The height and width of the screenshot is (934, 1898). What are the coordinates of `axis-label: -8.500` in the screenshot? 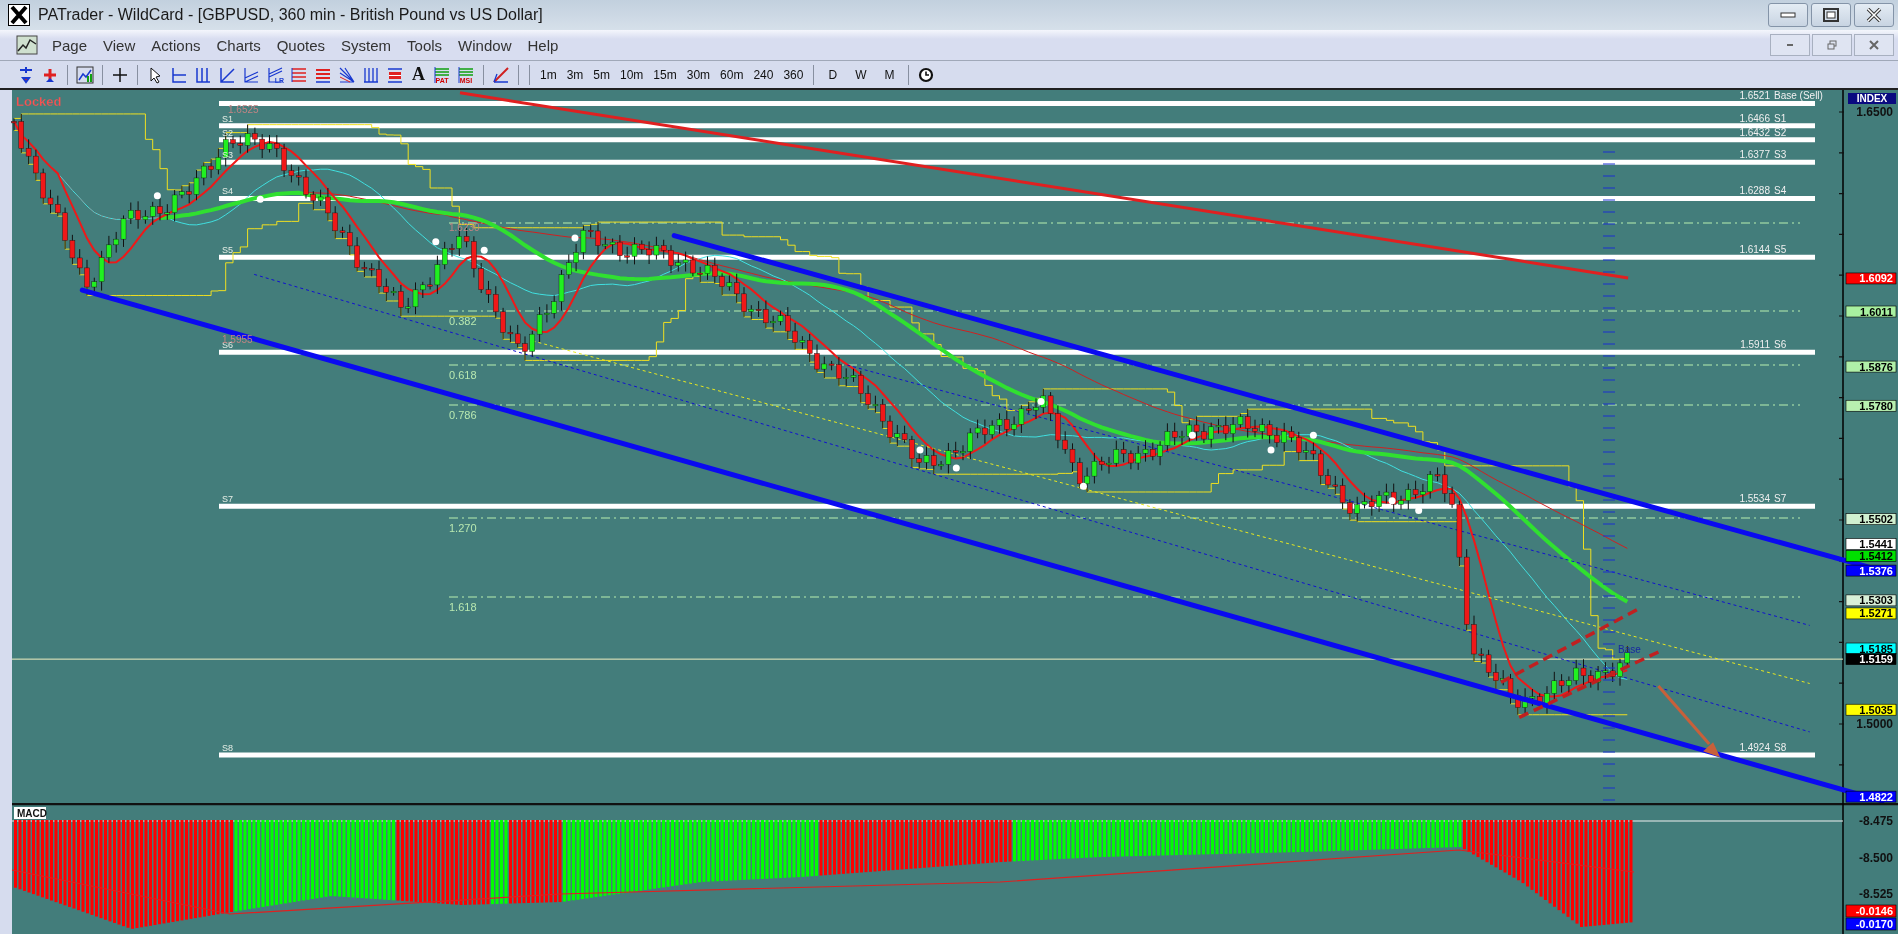 It's located at (1875, 857).